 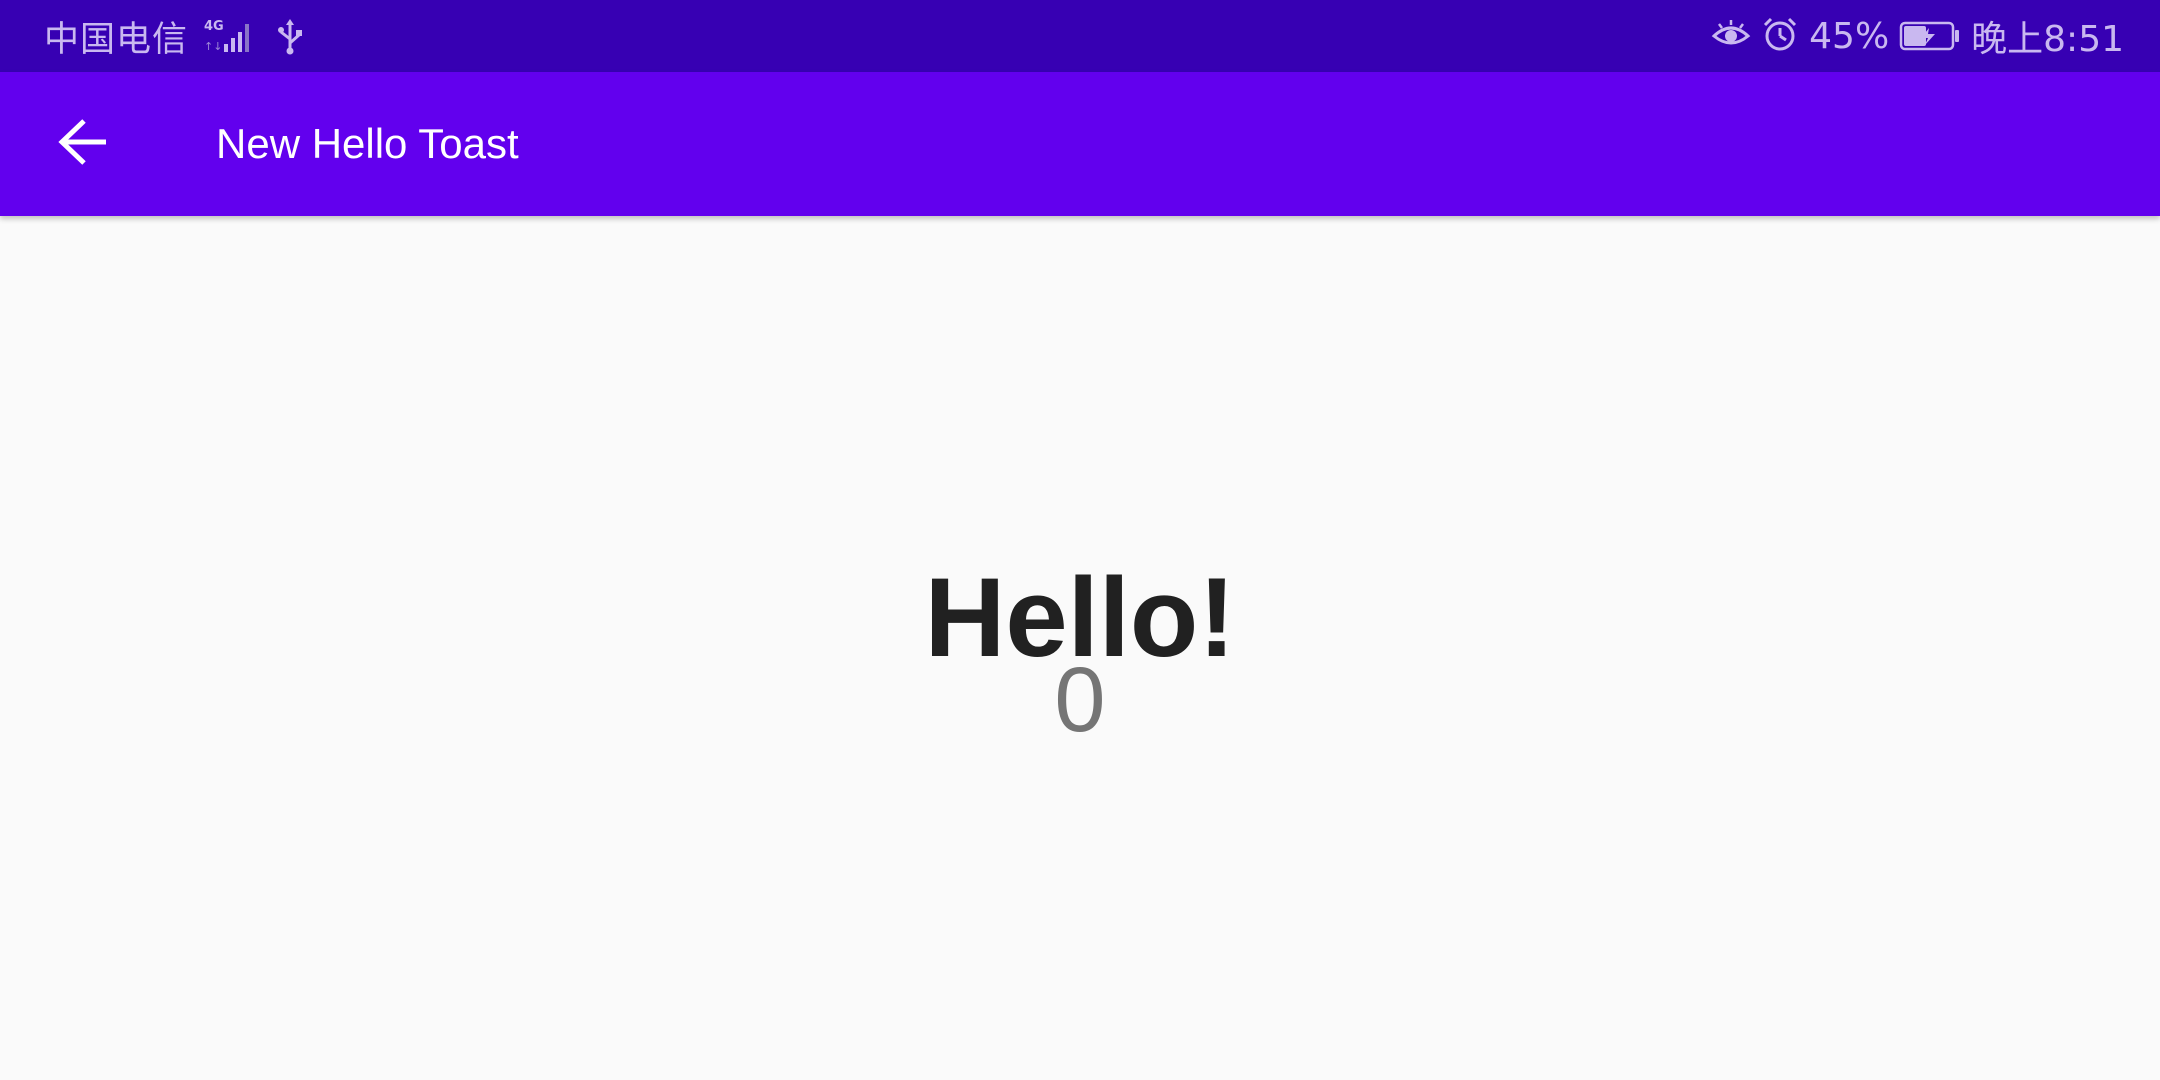 I want to click on count-text: 0, so click(x=1080, y=700).